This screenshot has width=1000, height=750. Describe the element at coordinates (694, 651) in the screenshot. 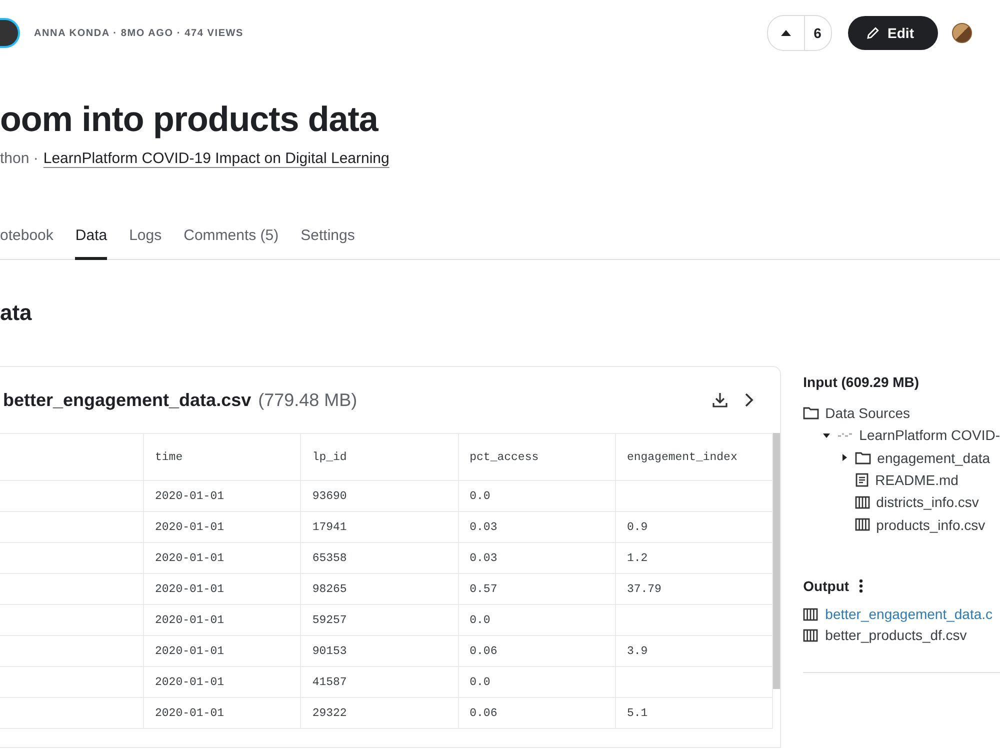

I see `table-cell: 3.9` at that location.